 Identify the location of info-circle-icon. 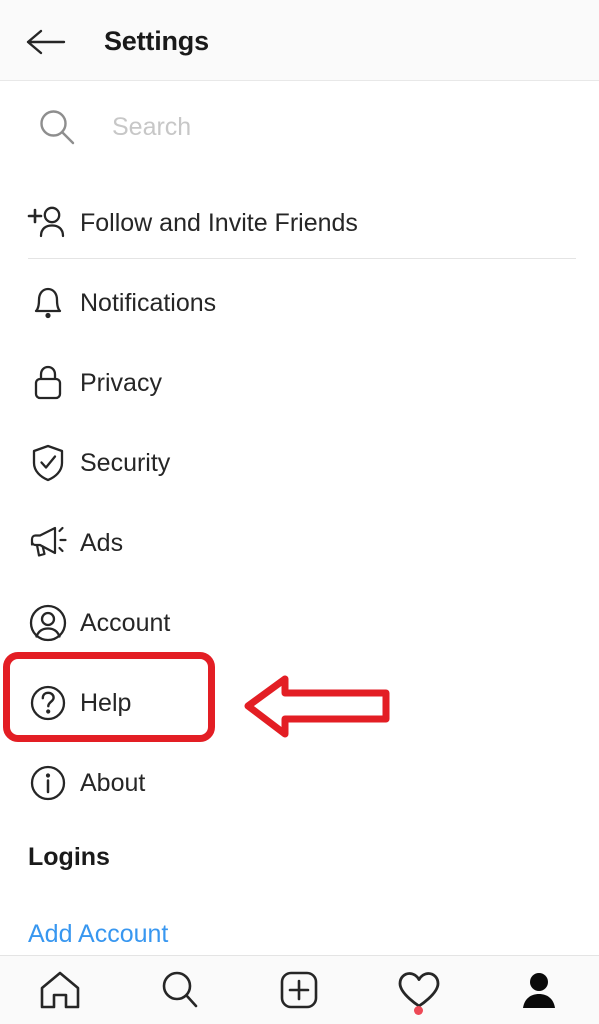
(48, 783).